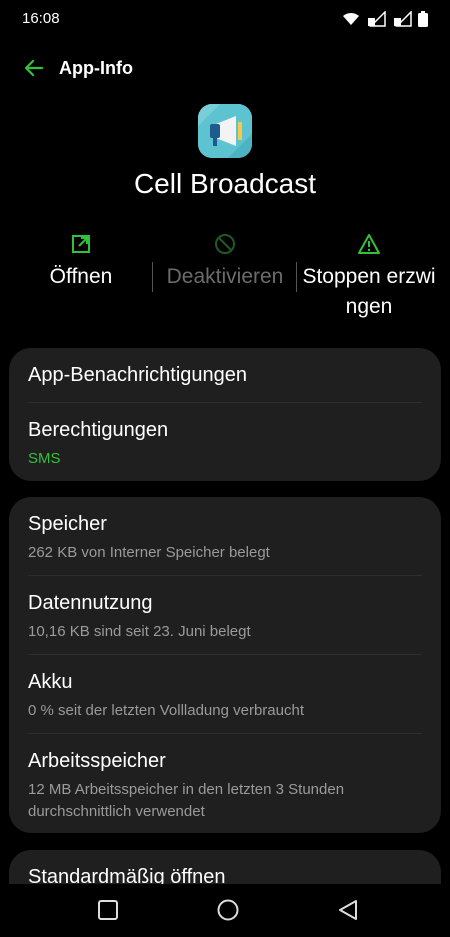 This screenshot has height=937, width=450. Describe the element at coordinates (98, 430) in the screenshot. I see `permissions-title: Berechtigungen` at that location.